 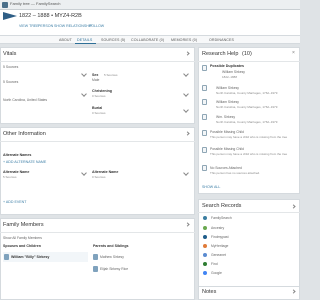 What do you see at coordinates (14, 202) in the screenshot?
I see `add-event-link: + ADD EVENT` at bounding box center [14, 202].